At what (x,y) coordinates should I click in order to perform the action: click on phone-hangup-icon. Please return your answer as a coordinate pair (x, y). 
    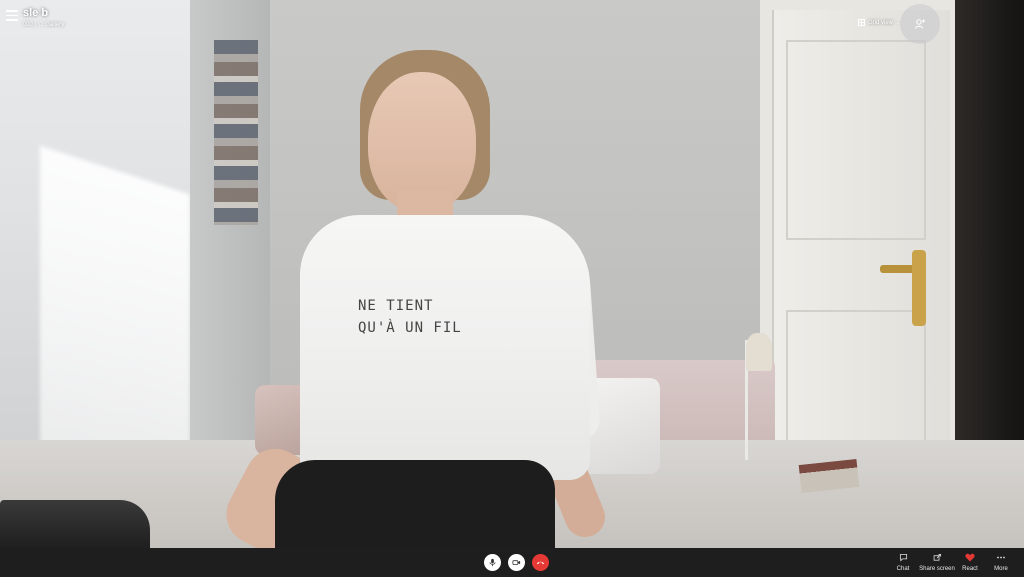
    Looking at the image, I should click on (540, 563).